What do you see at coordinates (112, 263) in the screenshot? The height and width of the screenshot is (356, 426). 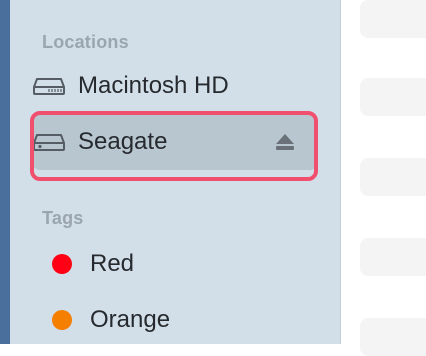 I see `sidebar-item-label: Red` at bounding box center [112, 263].